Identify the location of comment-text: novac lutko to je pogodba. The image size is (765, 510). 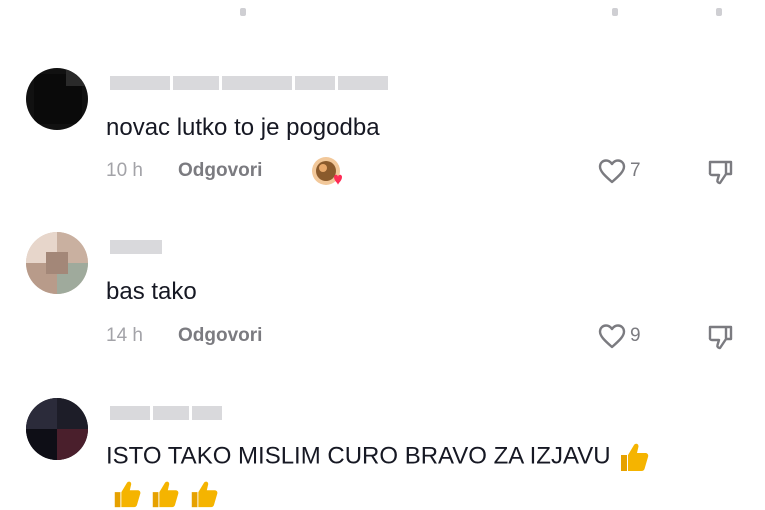
(243, 127).